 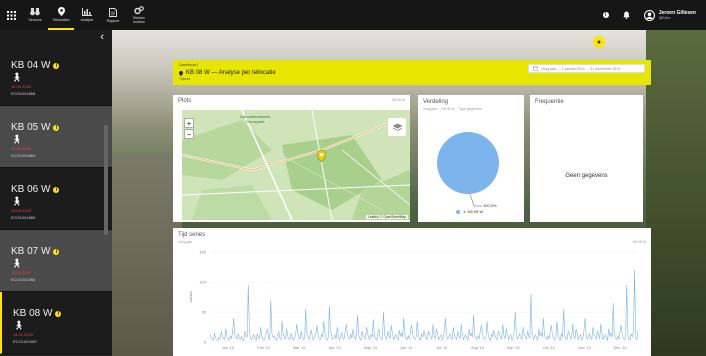 What do you see at coordinates (21, 86) in the screenshot?
I see `location-date: 16.04.2020` at bounding box center [21, 86].